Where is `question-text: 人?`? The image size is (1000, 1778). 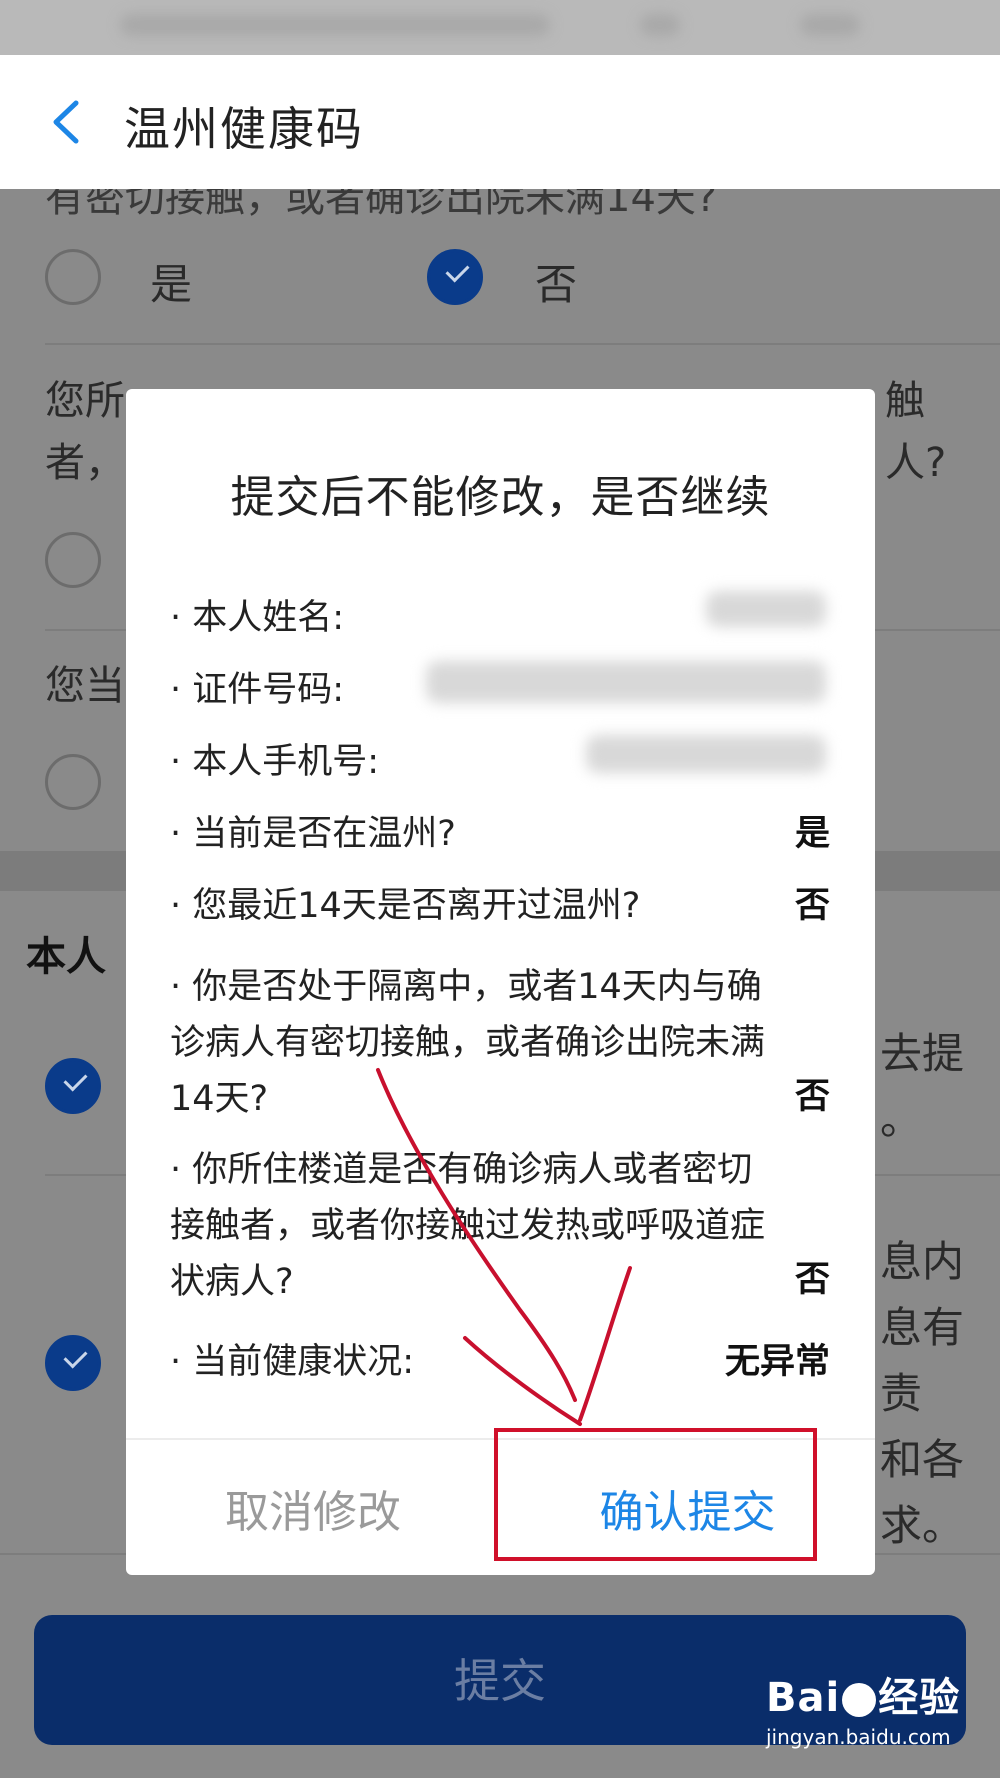 question-text: 人? is located at coordinates (916, 463).